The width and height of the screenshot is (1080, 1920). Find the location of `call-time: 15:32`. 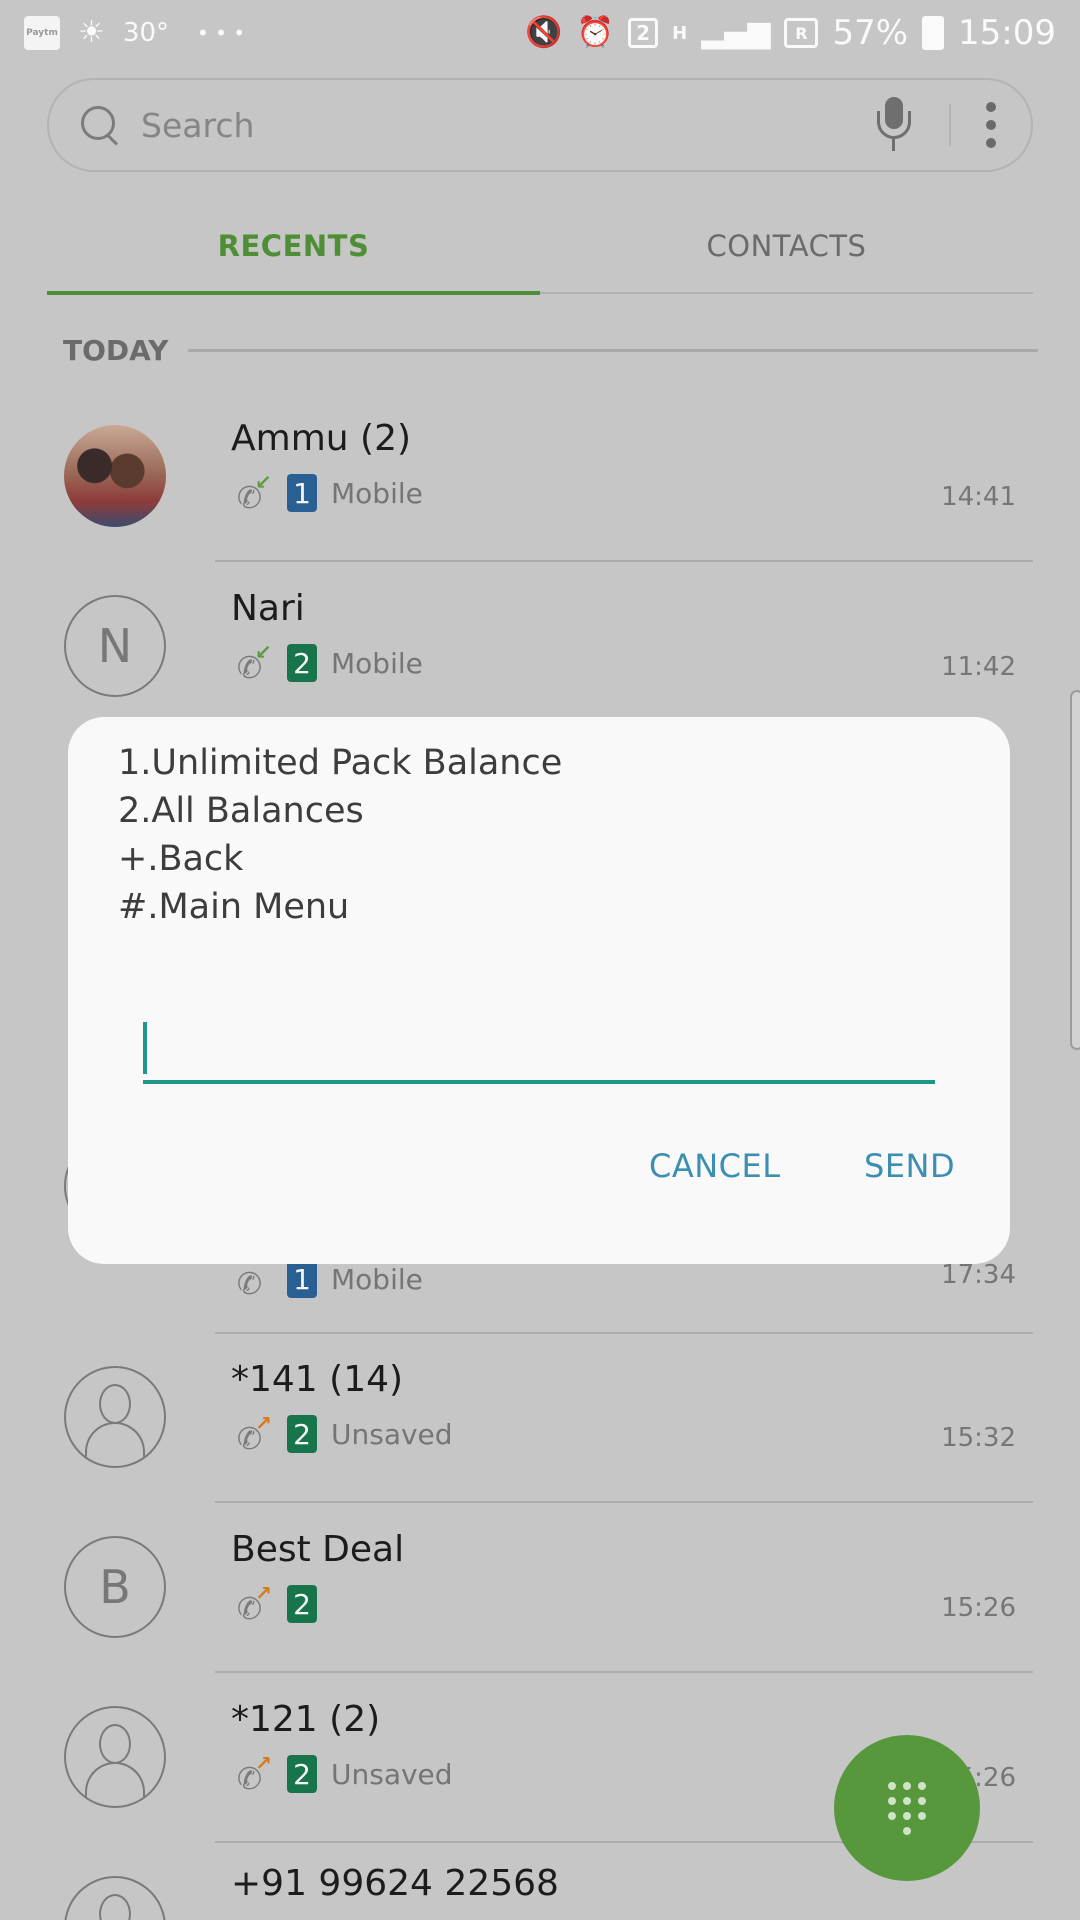

call-time: 15:32 is located at coordinates (978, 1438).